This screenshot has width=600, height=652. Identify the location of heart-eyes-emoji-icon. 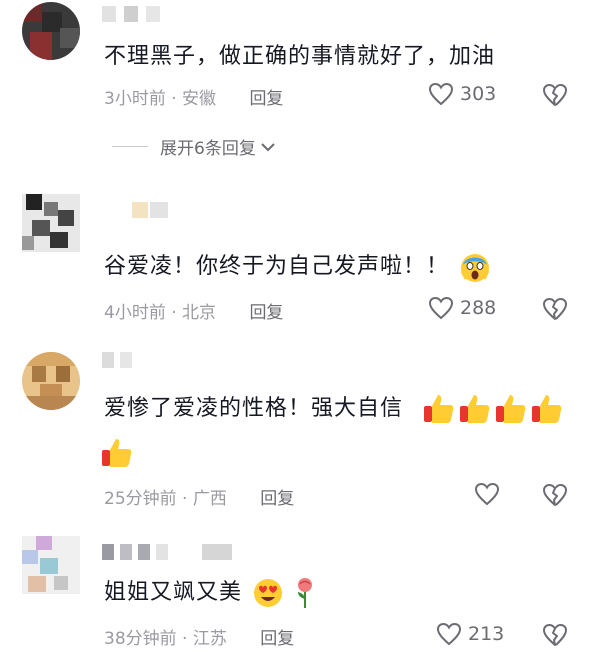
(268, 593).